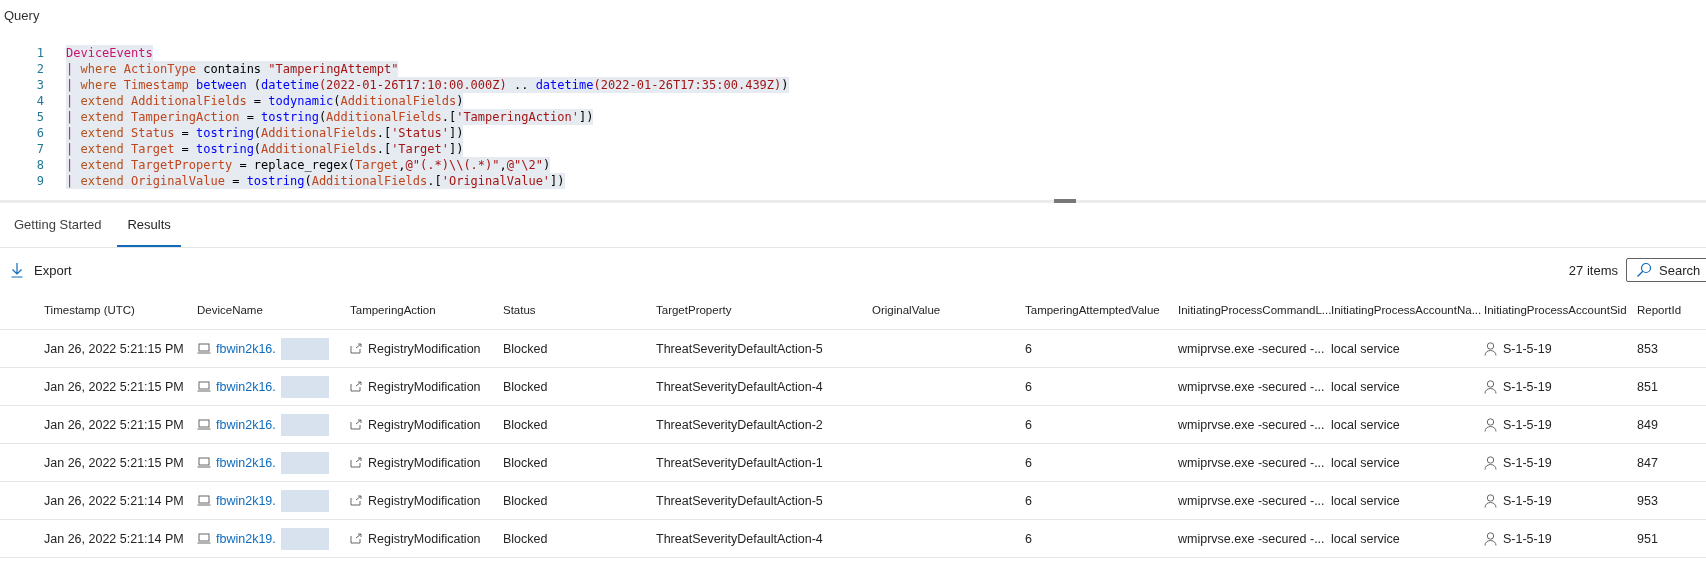 This screenshot has height=566, width=1706. What do you see at coordinates (740, 462) in the screenshot?
I see `table-cell-text: ThreatSeverityDefaultAction-1` at bounding box center [740, 462].